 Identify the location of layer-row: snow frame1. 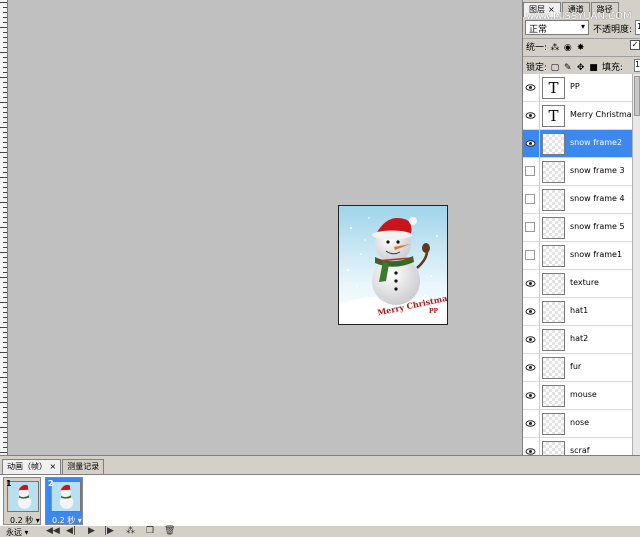
(581, 256).